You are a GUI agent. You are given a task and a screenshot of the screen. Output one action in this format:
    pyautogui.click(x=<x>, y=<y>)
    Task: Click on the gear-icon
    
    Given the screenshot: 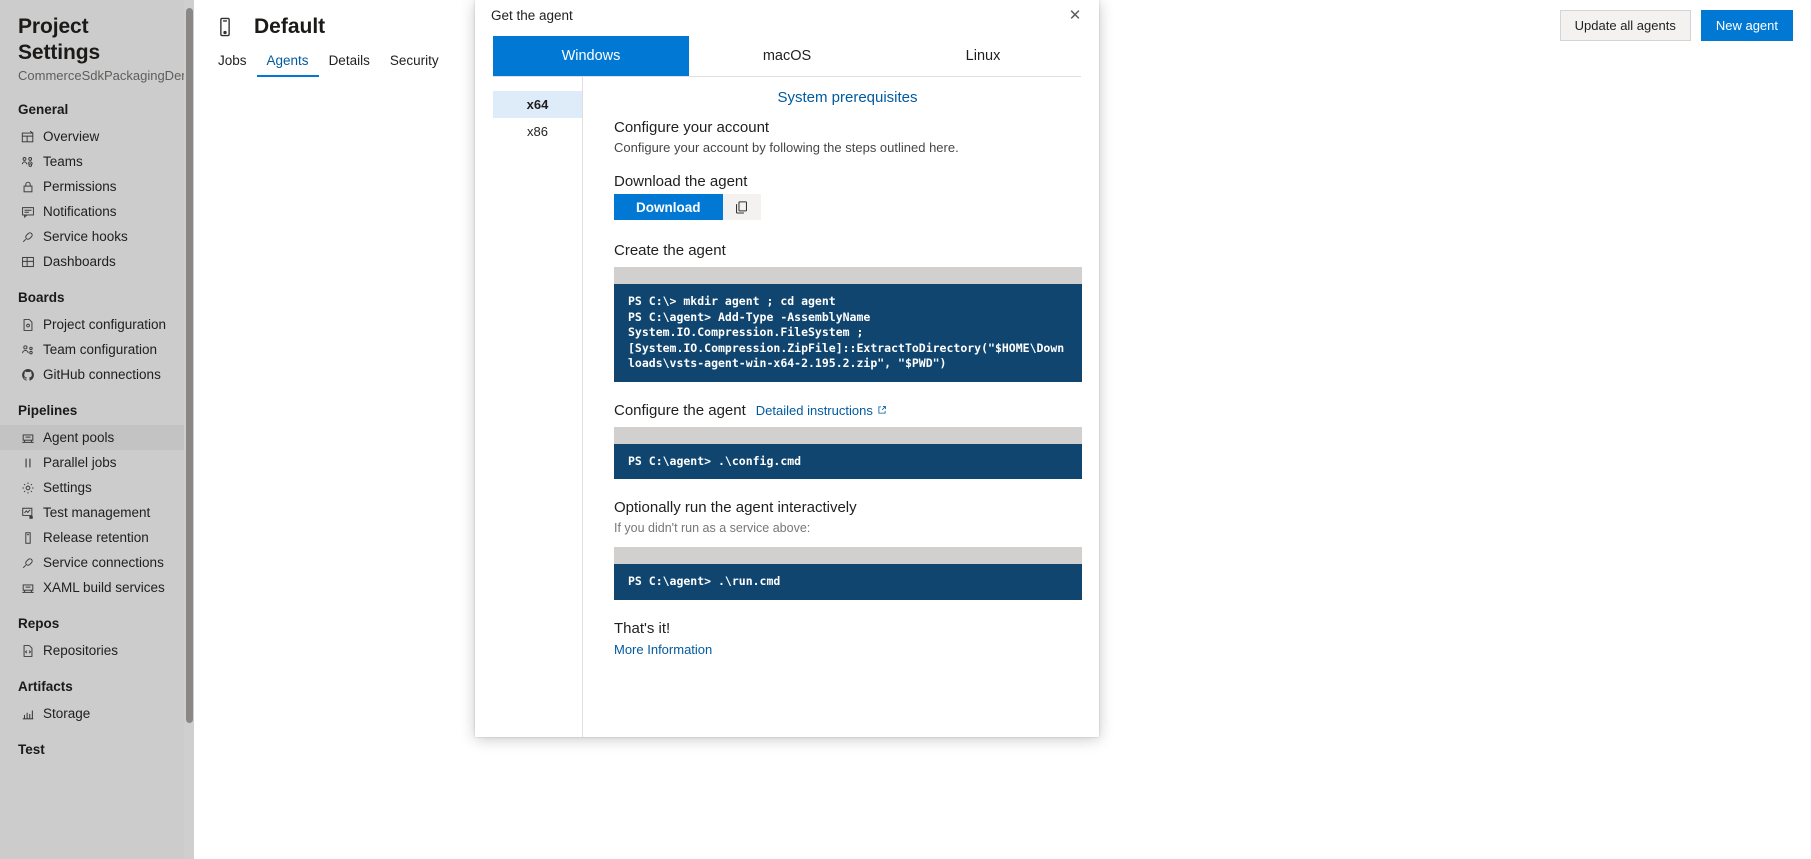 What is the action you would take?
    pyautogui.click(x=27, y=487)
    